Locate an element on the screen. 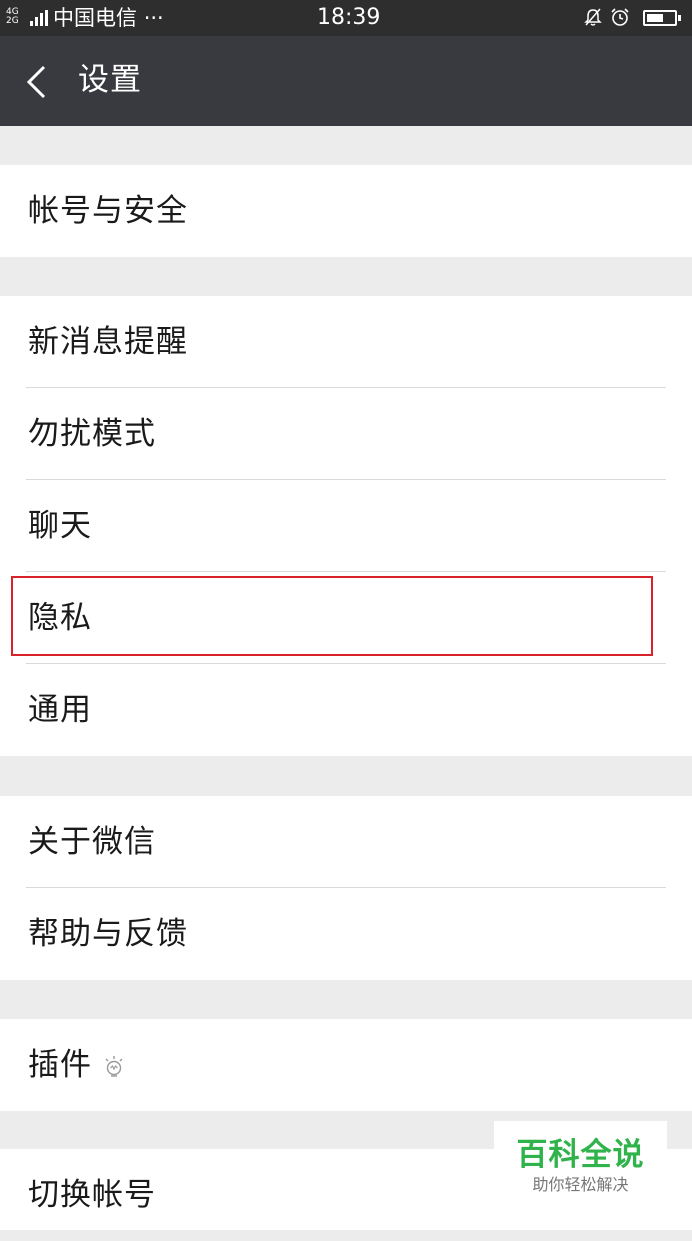 The width and height of the screenshot is (692, 1241). settings-group-account: 帐号与安全 is located at coordinates (346, 211).